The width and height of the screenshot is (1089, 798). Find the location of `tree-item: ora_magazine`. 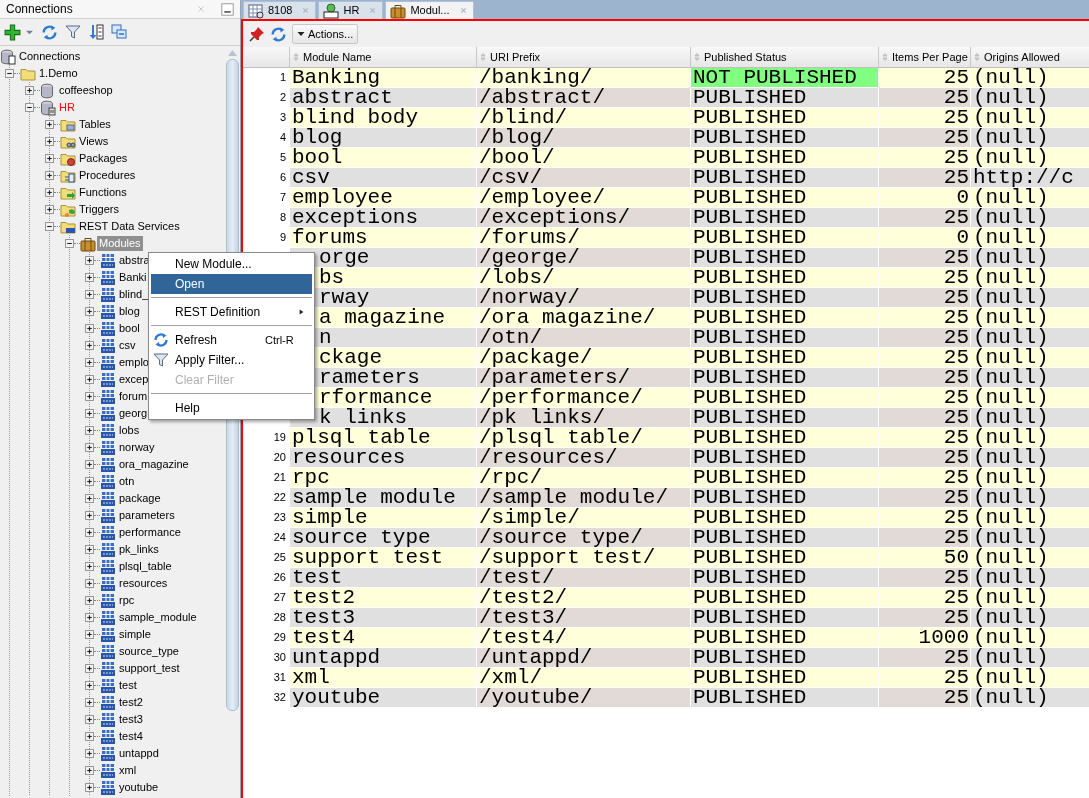

tree-item: ora_magazine is located at coordinates (154, 464).